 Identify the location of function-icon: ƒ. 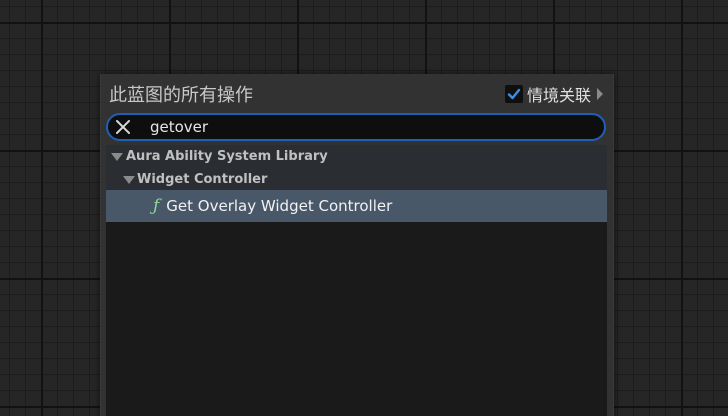
(156, 205).